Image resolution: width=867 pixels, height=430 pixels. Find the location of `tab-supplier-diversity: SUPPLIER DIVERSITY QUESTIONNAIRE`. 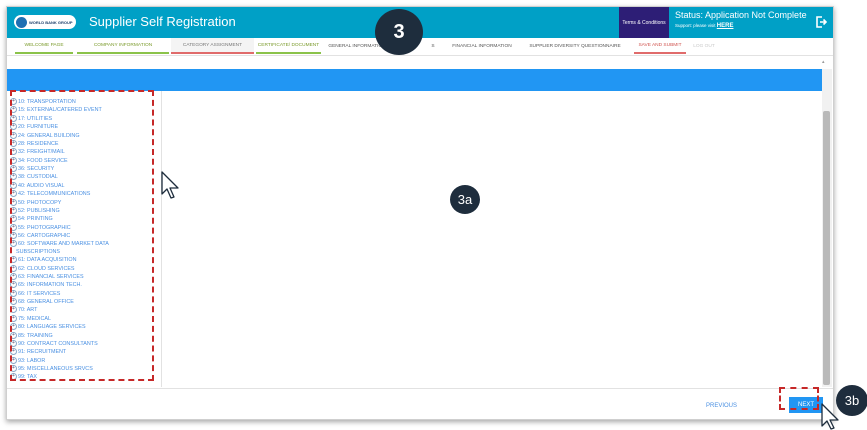

tab-supplier-diversity: SUPPLIER DIVERSITY QUESTIONNAIRE is located at coordinates (575, 46).